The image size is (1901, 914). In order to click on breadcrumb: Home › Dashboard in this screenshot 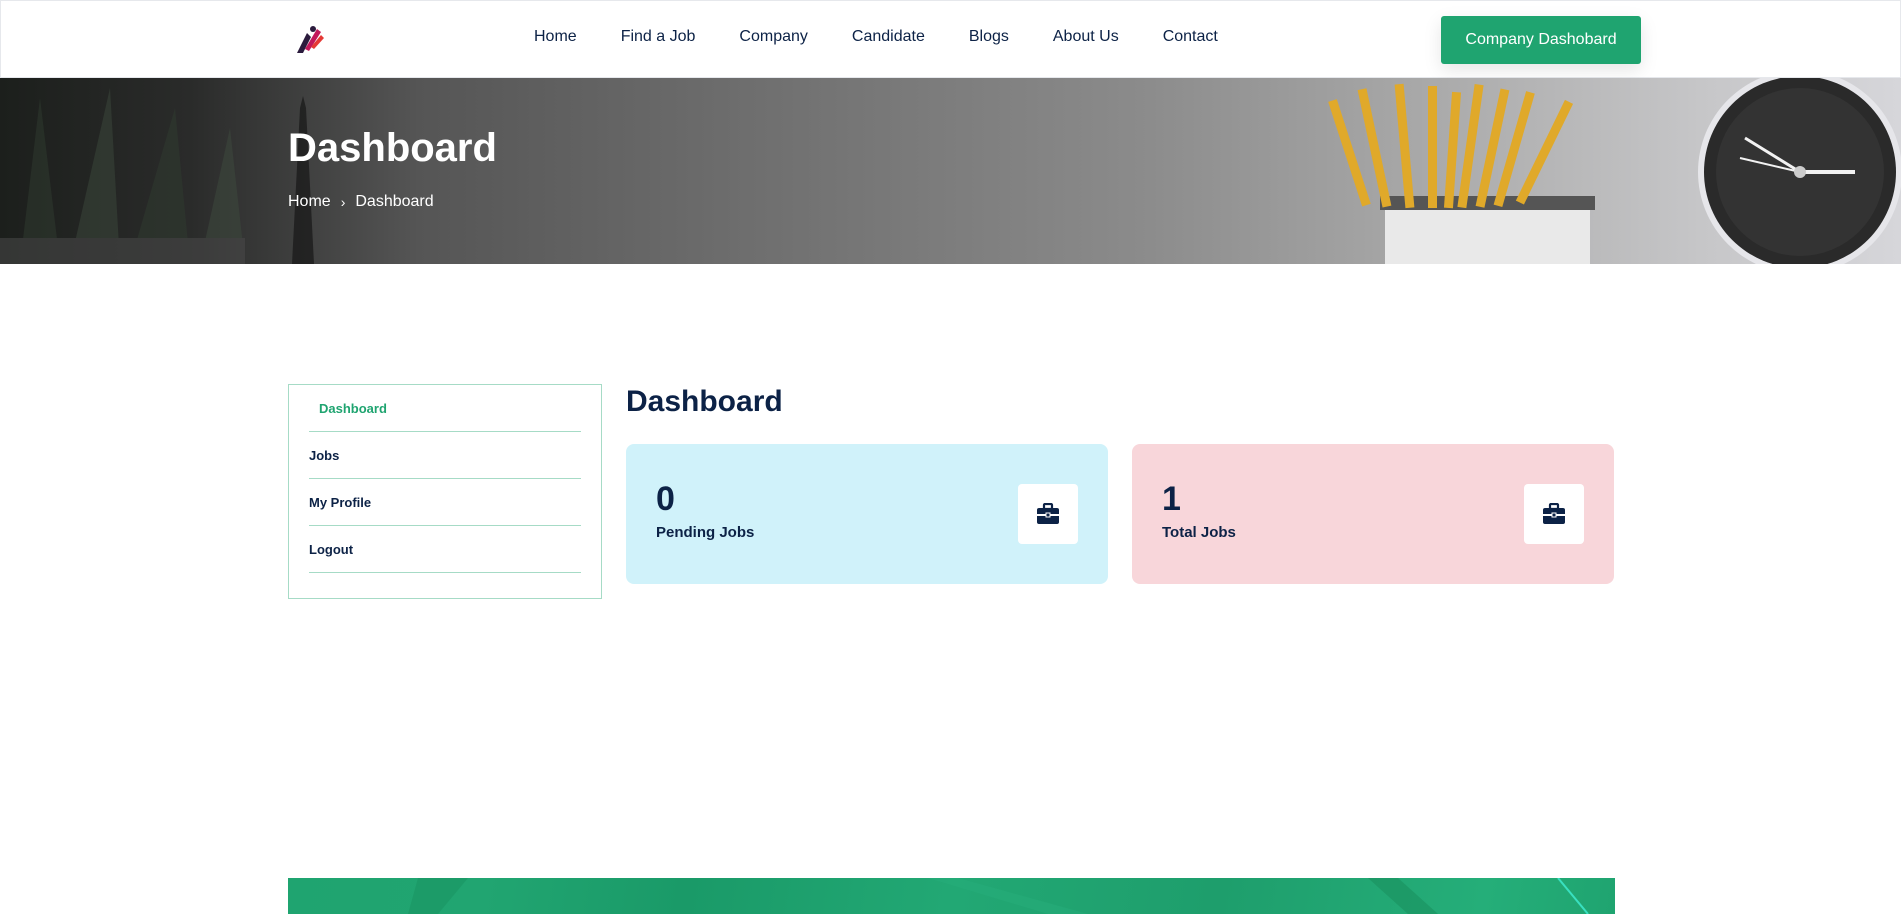, I will do `click(361, 202)`.